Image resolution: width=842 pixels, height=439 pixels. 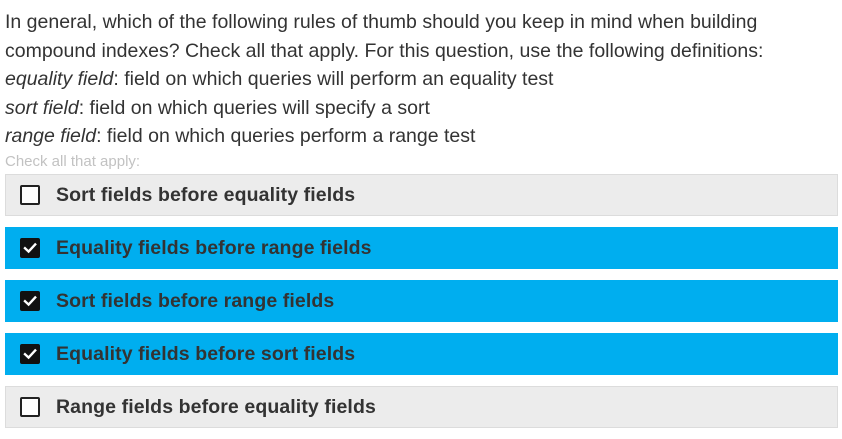 I want to click on answer-option: Equality fields before range fields, so click(x=421, y=248).